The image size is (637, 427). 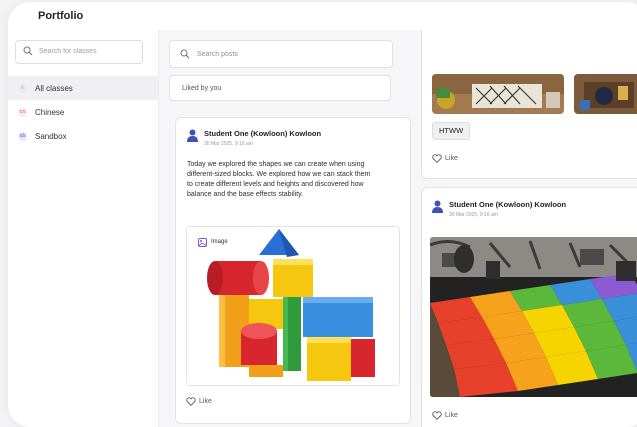 I want to click on liked-filter: Liked by you, so click(x=280, y=88).